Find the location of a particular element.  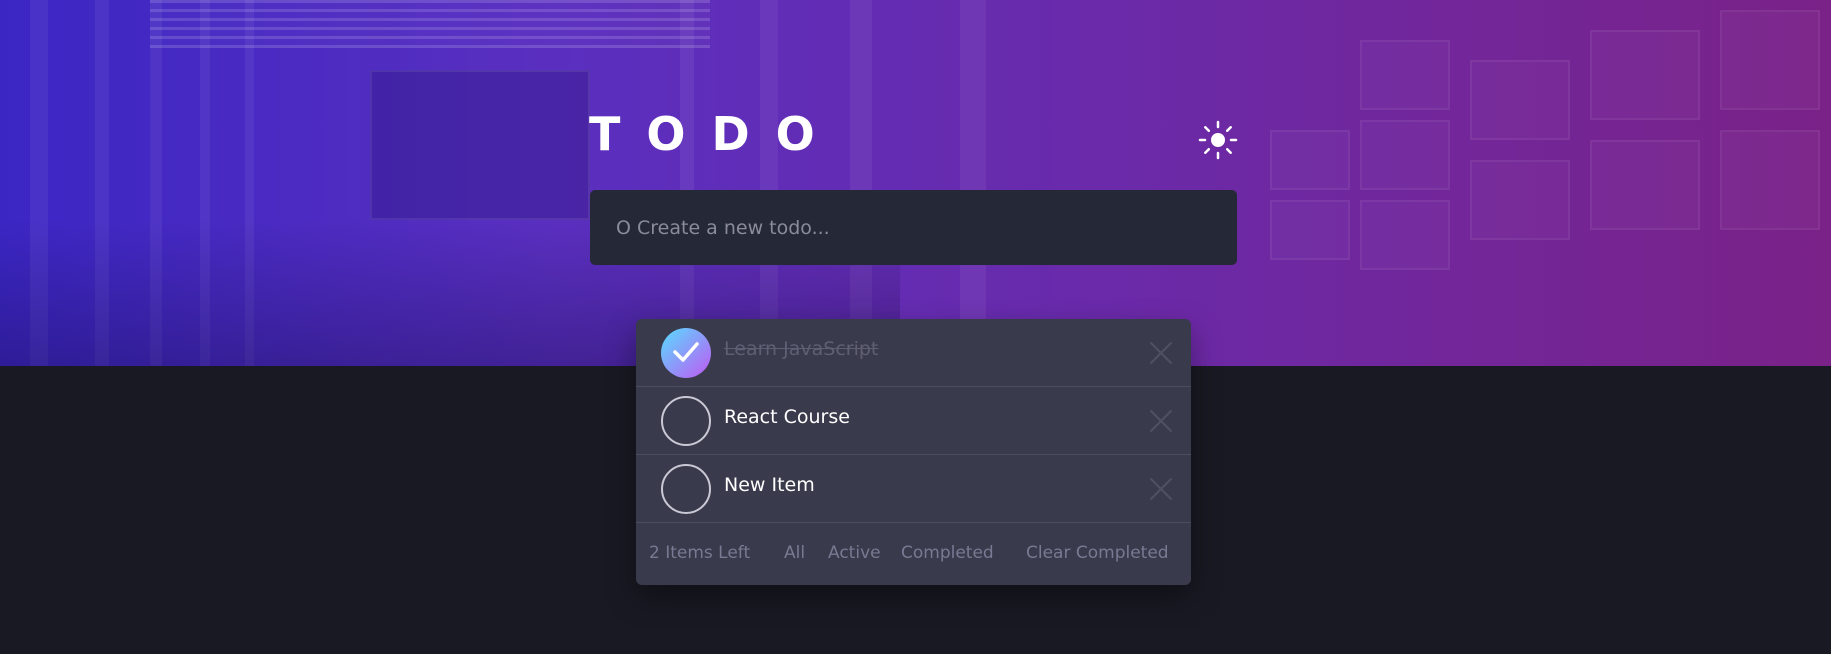

sun-icon is located at coordinates (1218, 140).